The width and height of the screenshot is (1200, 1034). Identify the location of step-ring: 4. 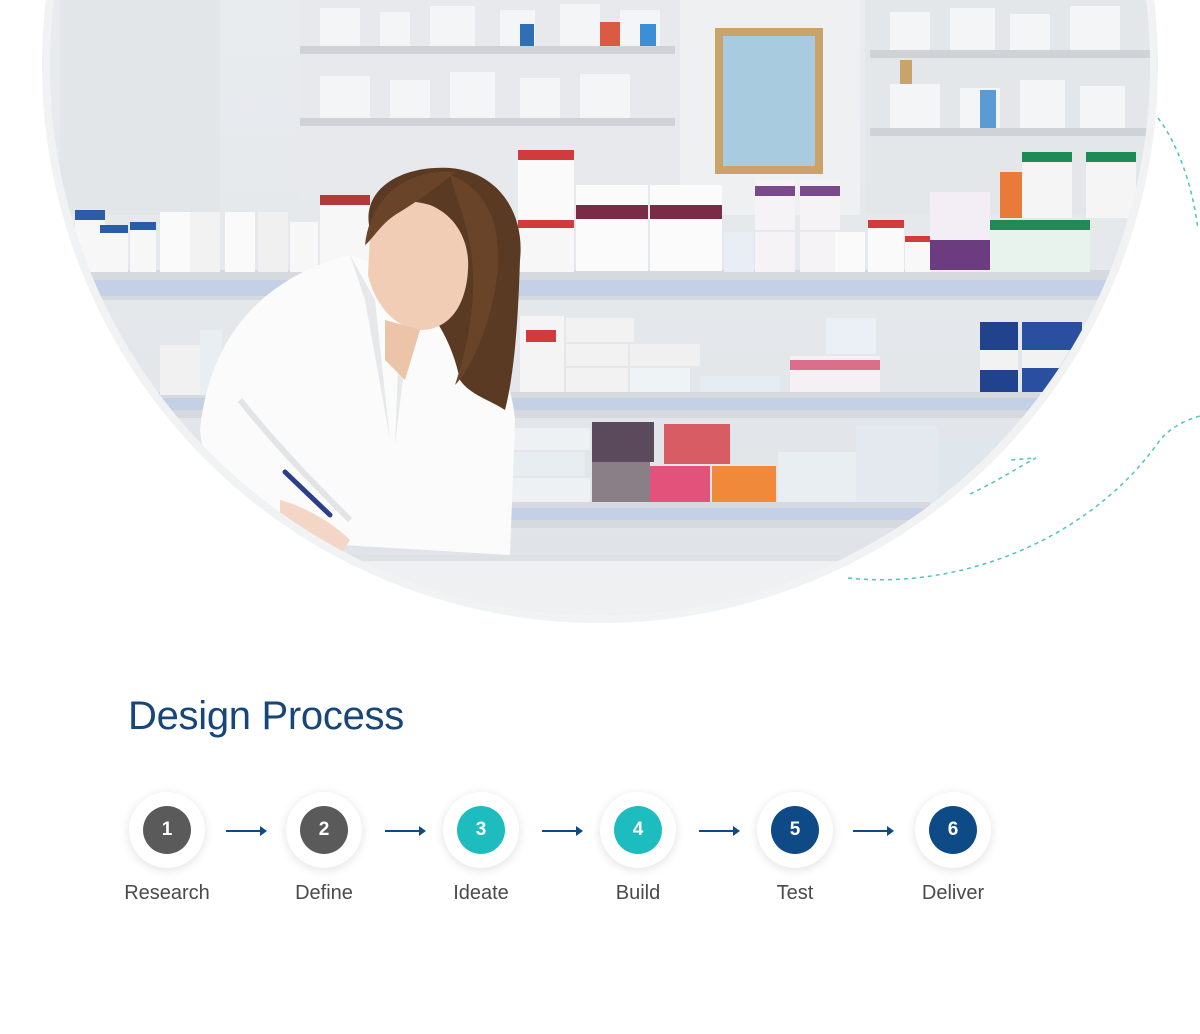
(638, 830).